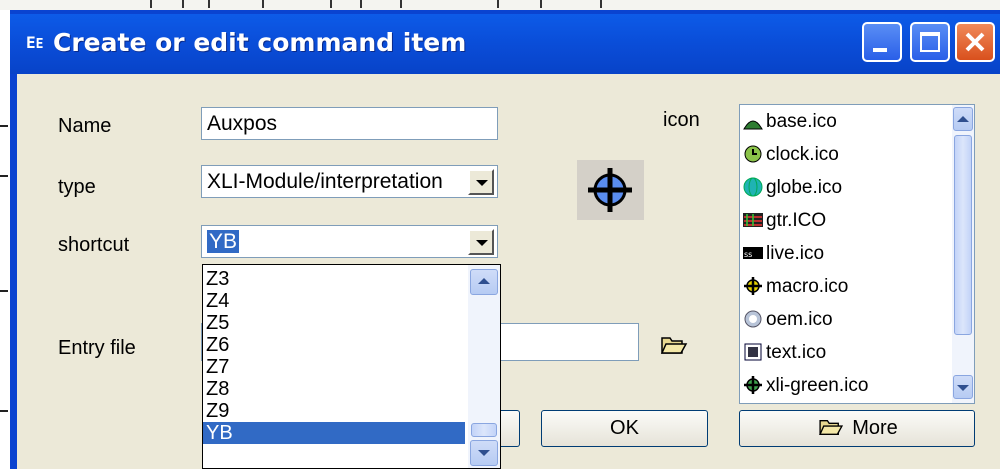  I want to click on icon-list-scrollbar, so click(963, 254).